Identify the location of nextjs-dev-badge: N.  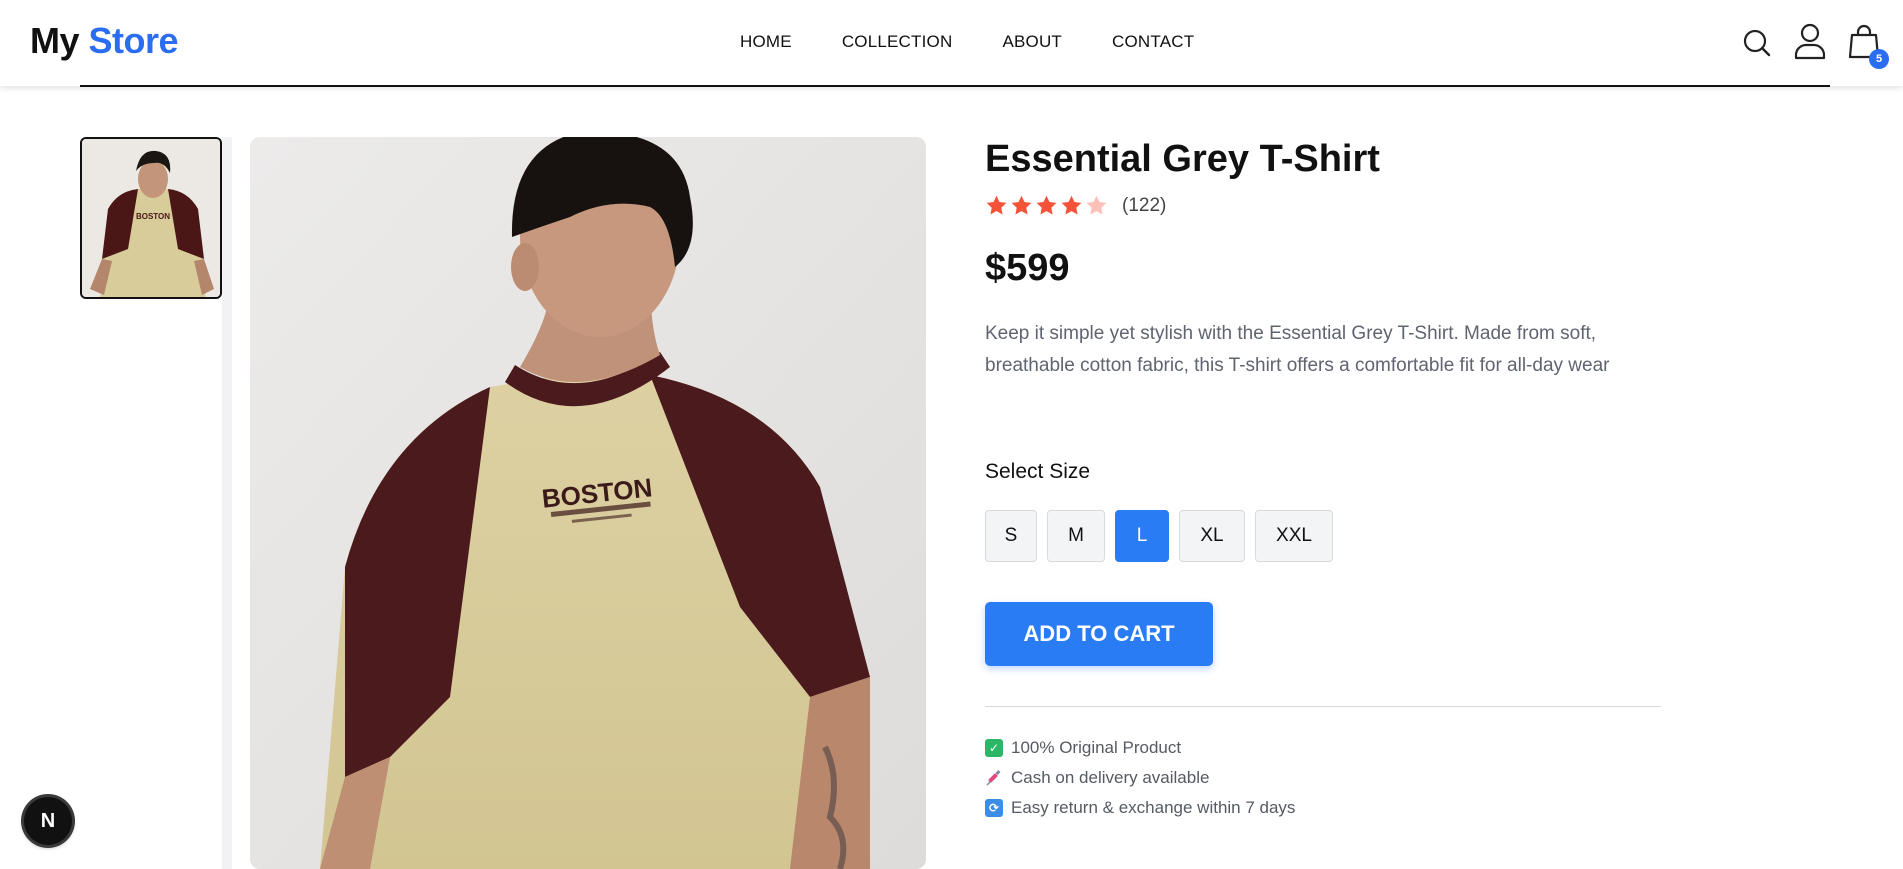
(48, 821).